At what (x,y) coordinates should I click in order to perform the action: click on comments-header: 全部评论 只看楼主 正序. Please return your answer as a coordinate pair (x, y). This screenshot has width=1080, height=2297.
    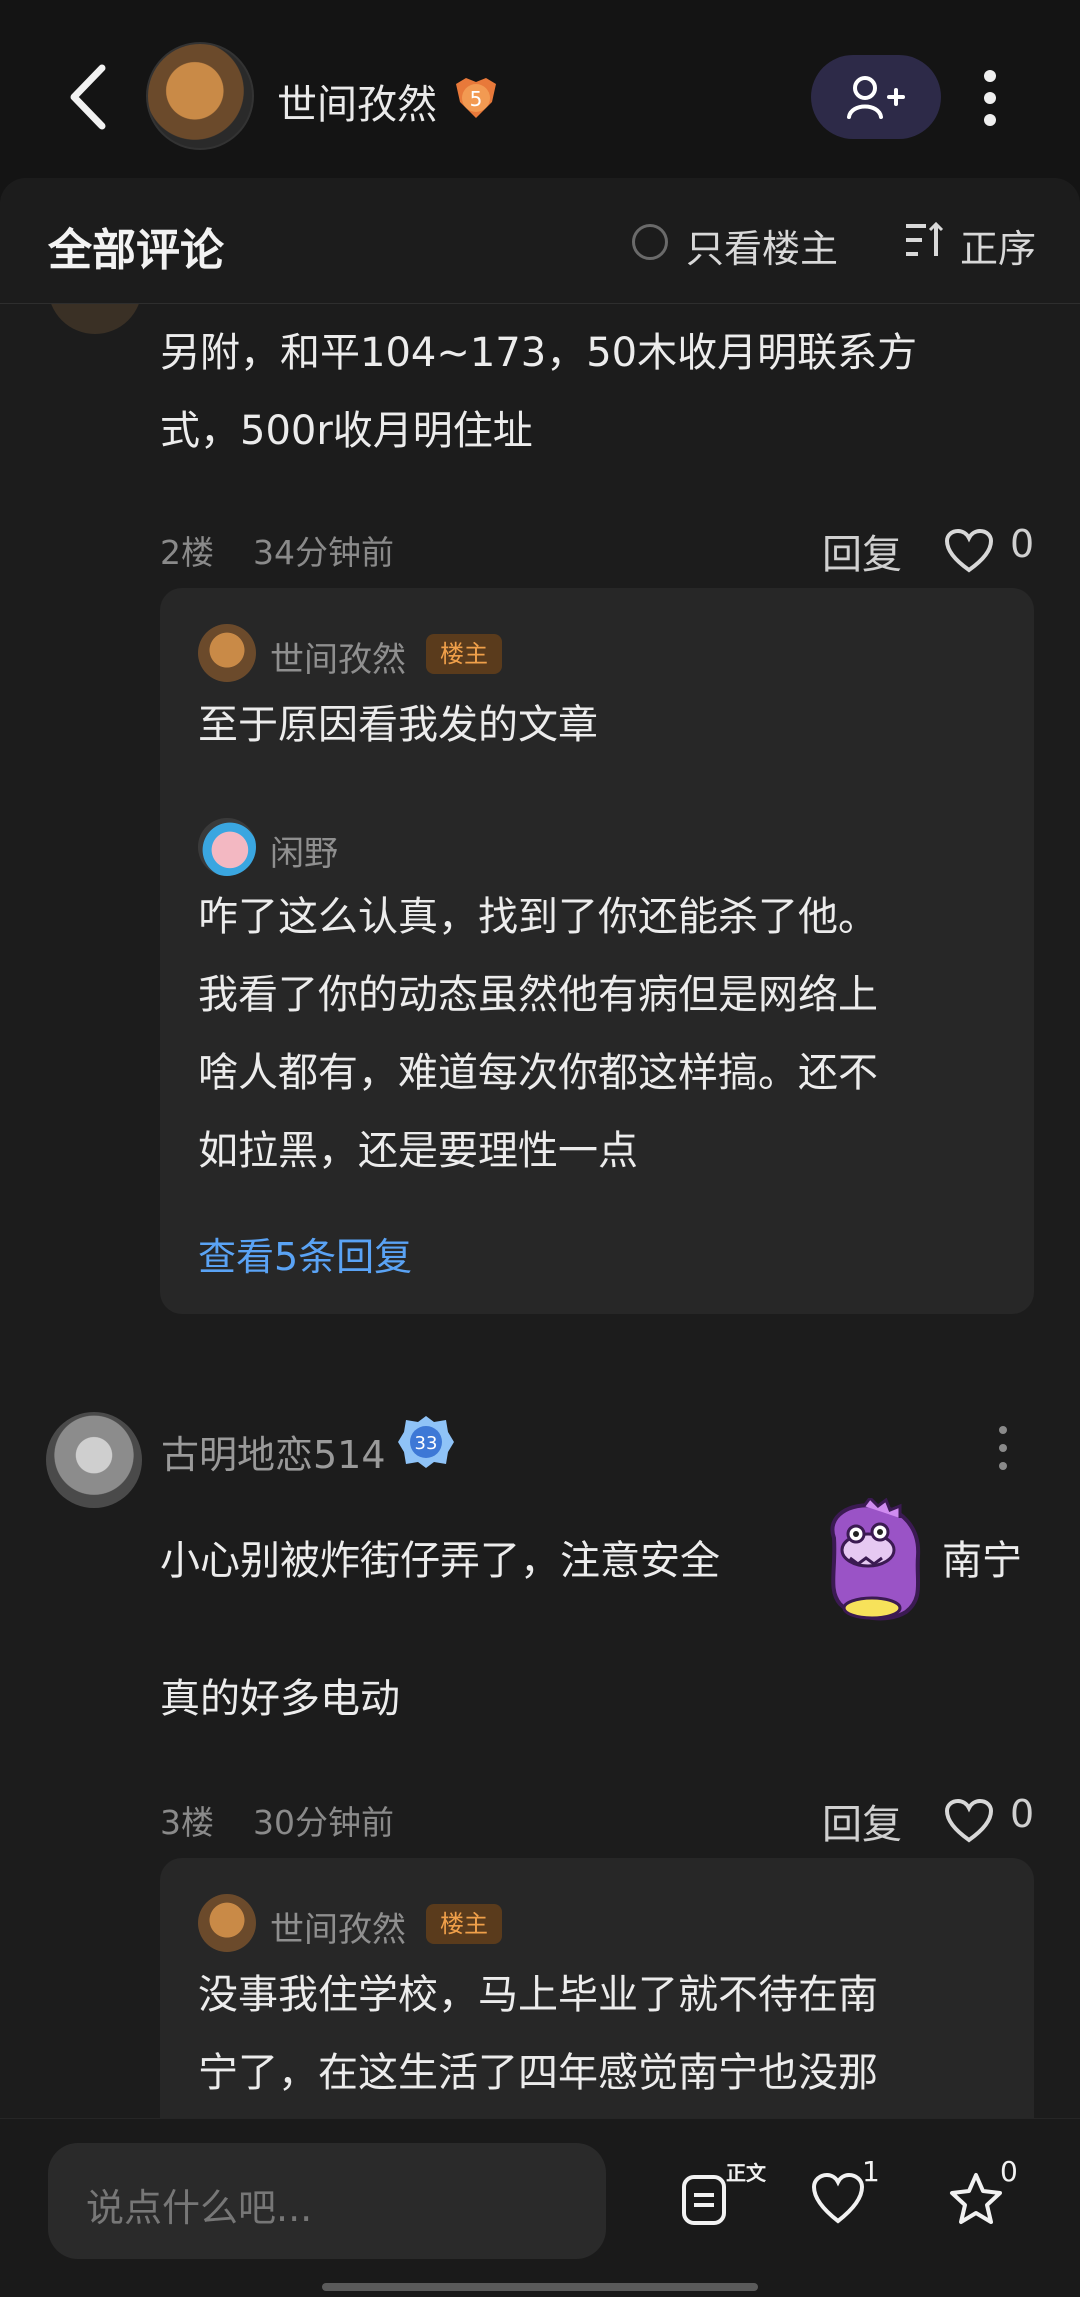
    Looking at the image, I should click on (540, 241).